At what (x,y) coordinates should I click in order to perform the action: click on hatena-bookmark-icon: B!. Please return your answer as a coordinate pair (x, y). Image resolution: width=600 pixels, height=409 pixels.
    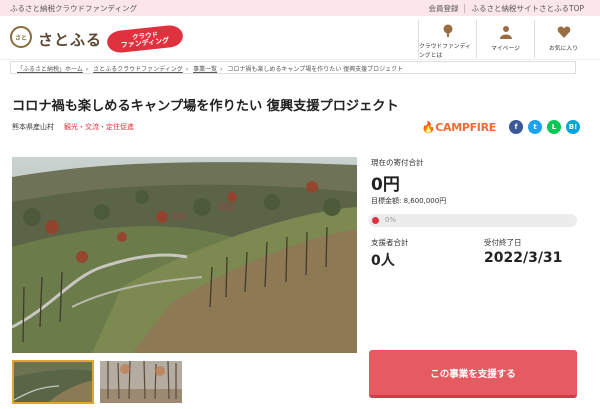
    Looking at the image, I should click on (573, 127).